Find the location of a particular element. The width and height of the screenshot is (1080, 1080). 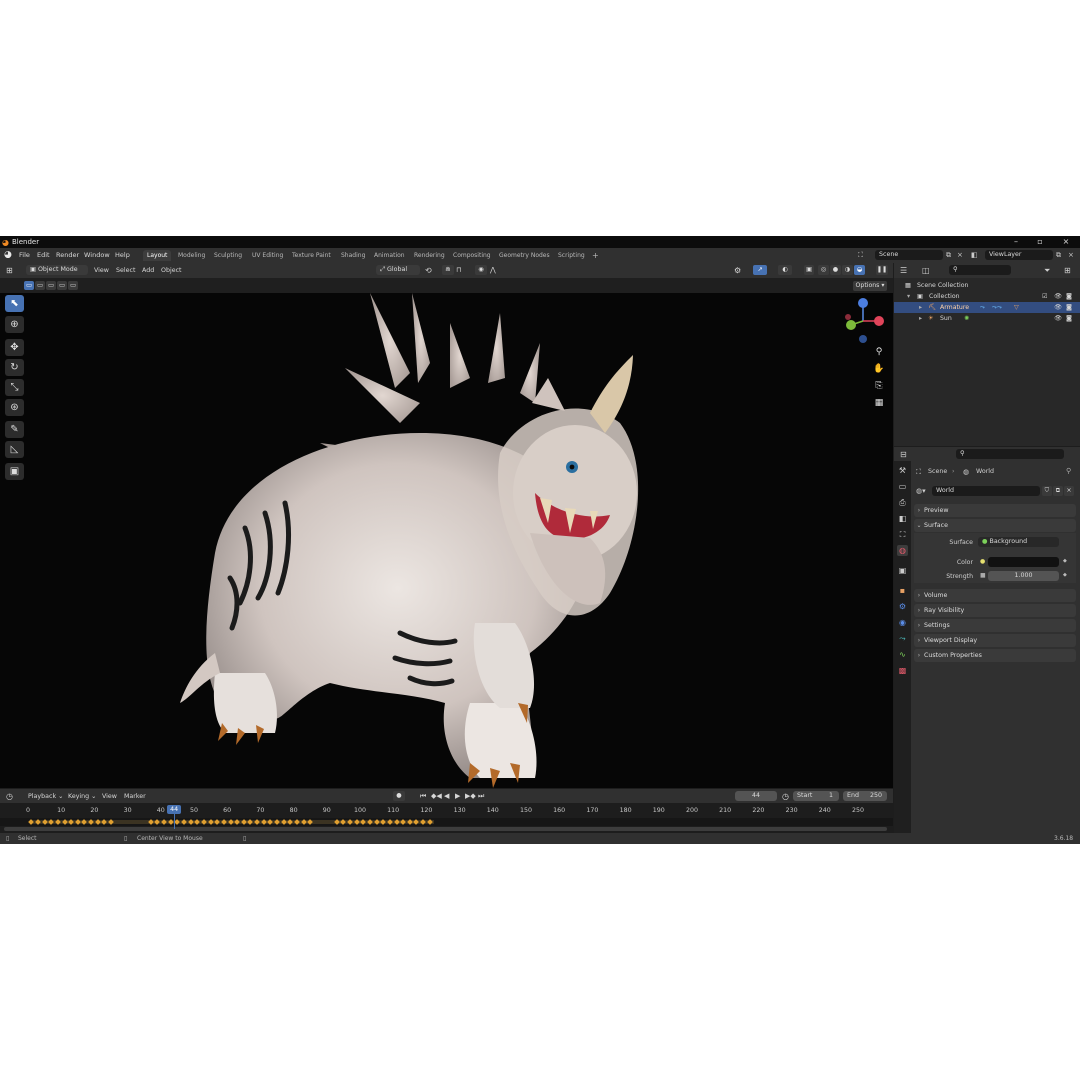

unlink-world-icon: × is located at coordinates (1069, 491).